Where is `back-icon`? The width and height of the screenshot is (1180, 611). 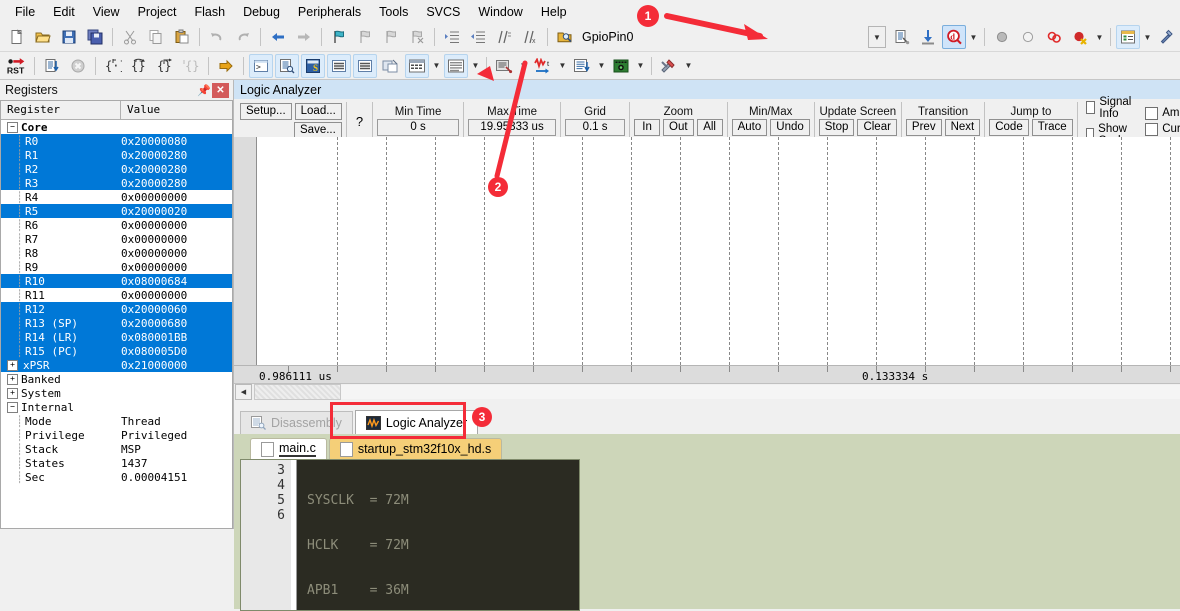 back-icon is located at coordinates (278, 37).